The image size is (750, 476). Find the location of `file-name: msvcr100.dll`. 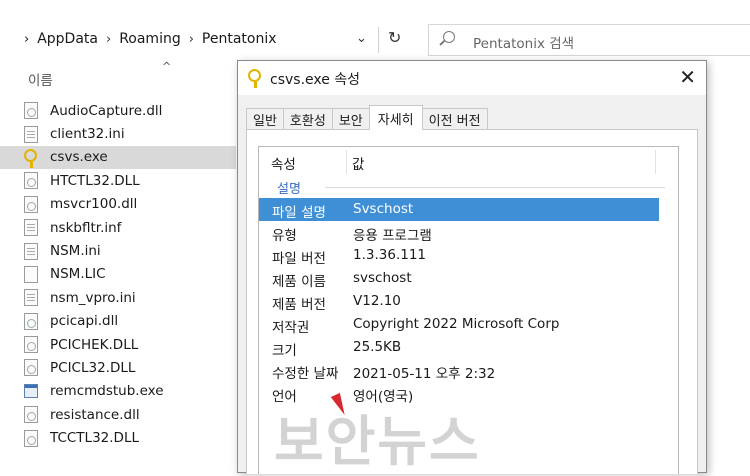

file-name: msvcr100.dll is located at coordinates (94, 204).